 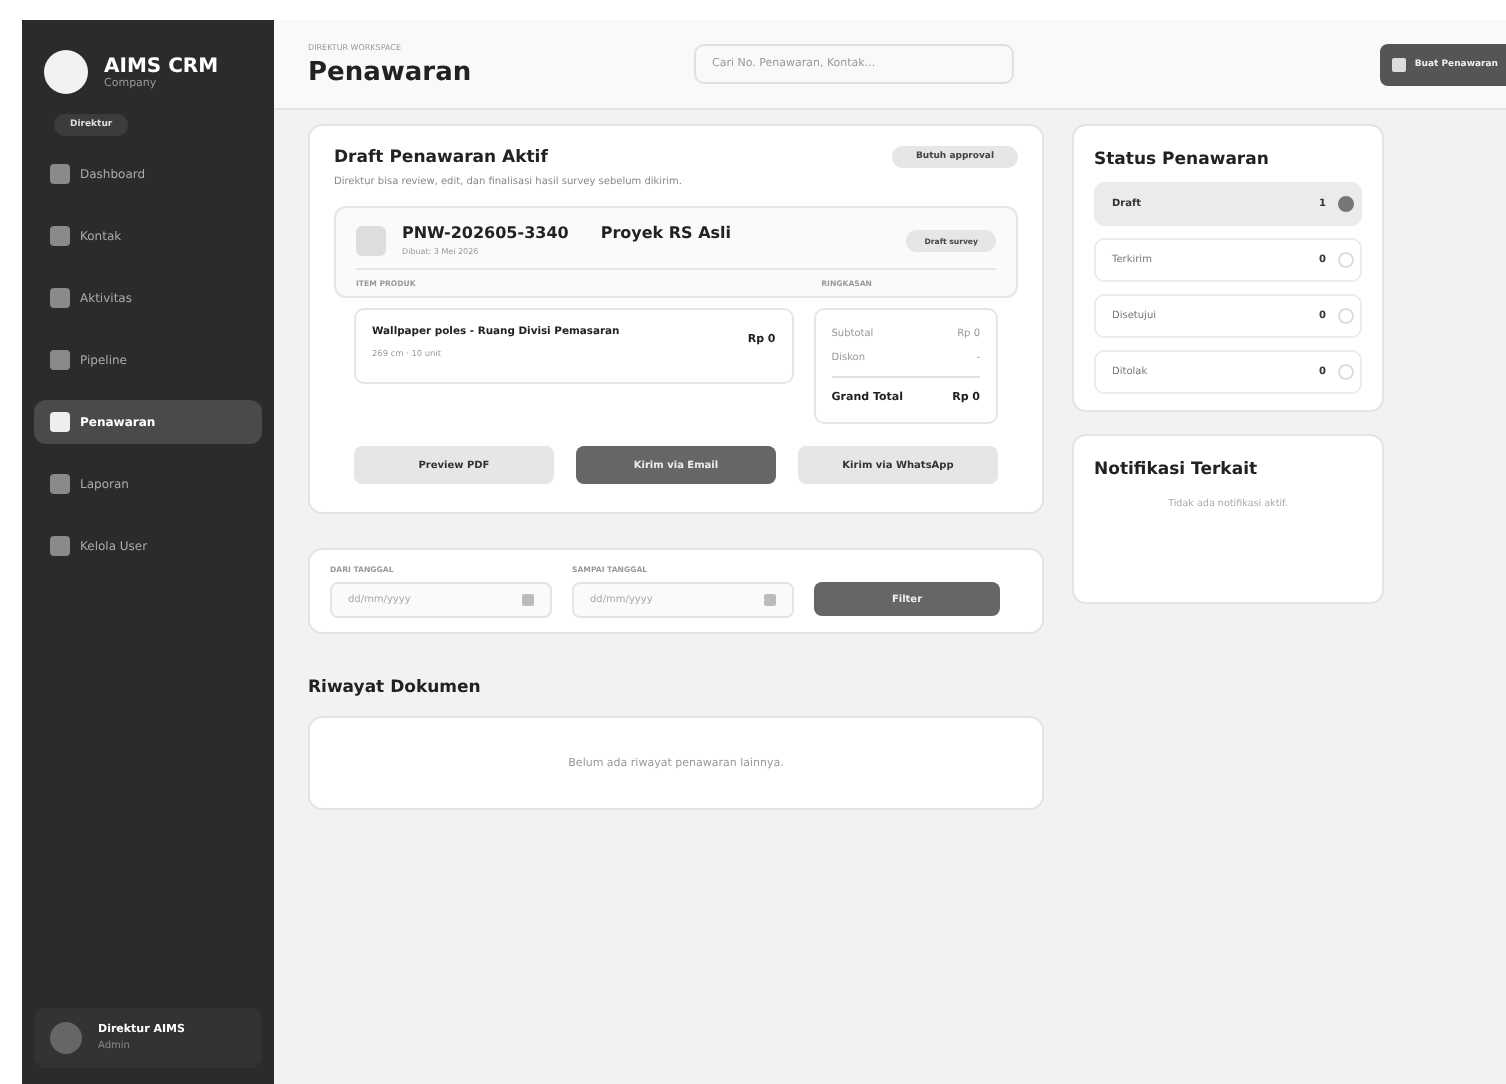 I want to click on quote-number: PNW-202605-3340, so click(x=485, y=233).